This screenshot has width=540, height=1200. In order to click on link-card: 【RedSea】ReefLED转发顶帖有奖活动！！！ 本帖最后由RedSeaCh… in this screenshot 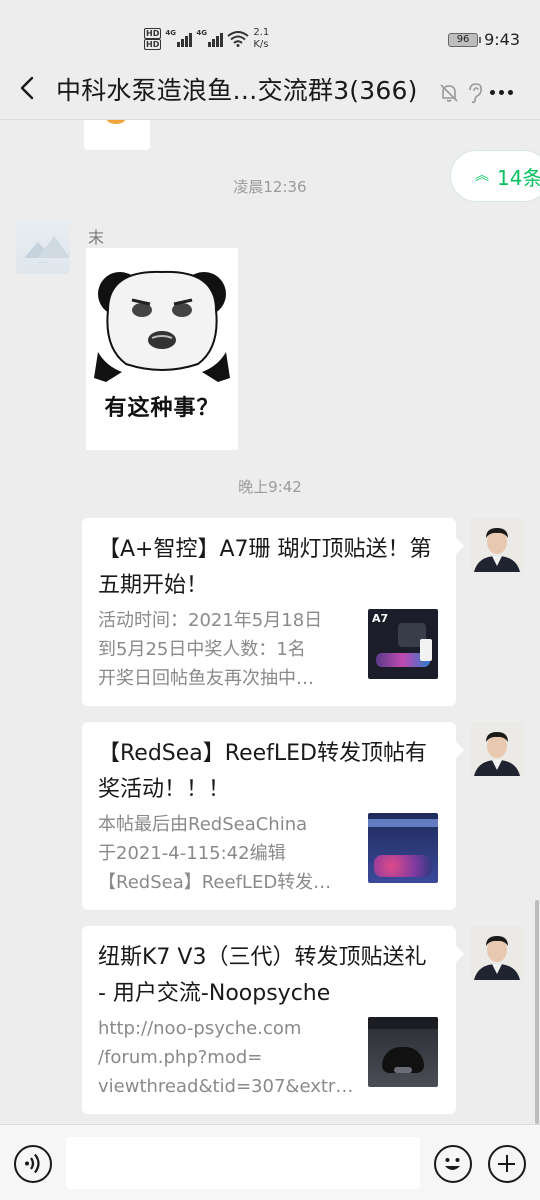, I will do `click(273, 816)`.